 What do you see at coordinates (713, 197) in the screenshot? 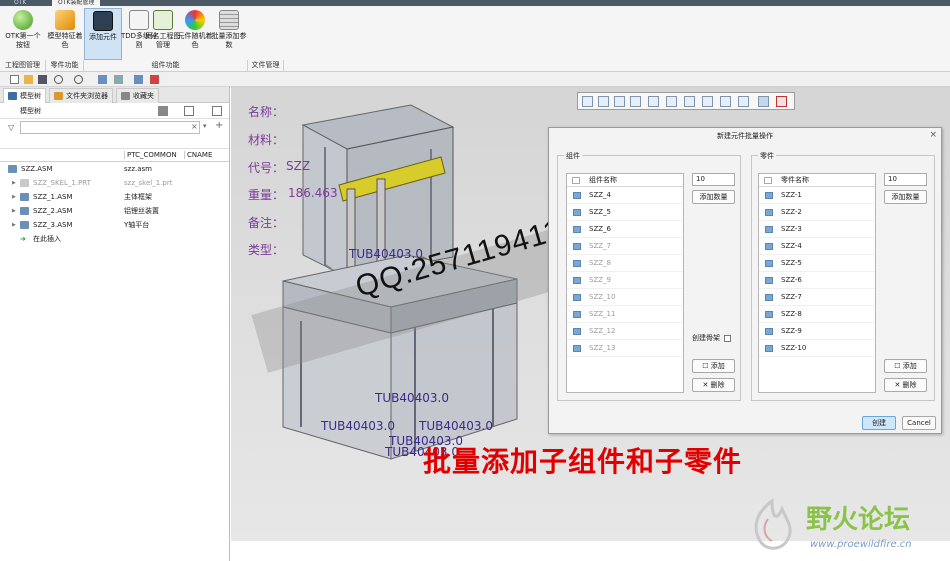
I see `assembly-add-count-button: 添加数量` at bounding box center [713, 197].